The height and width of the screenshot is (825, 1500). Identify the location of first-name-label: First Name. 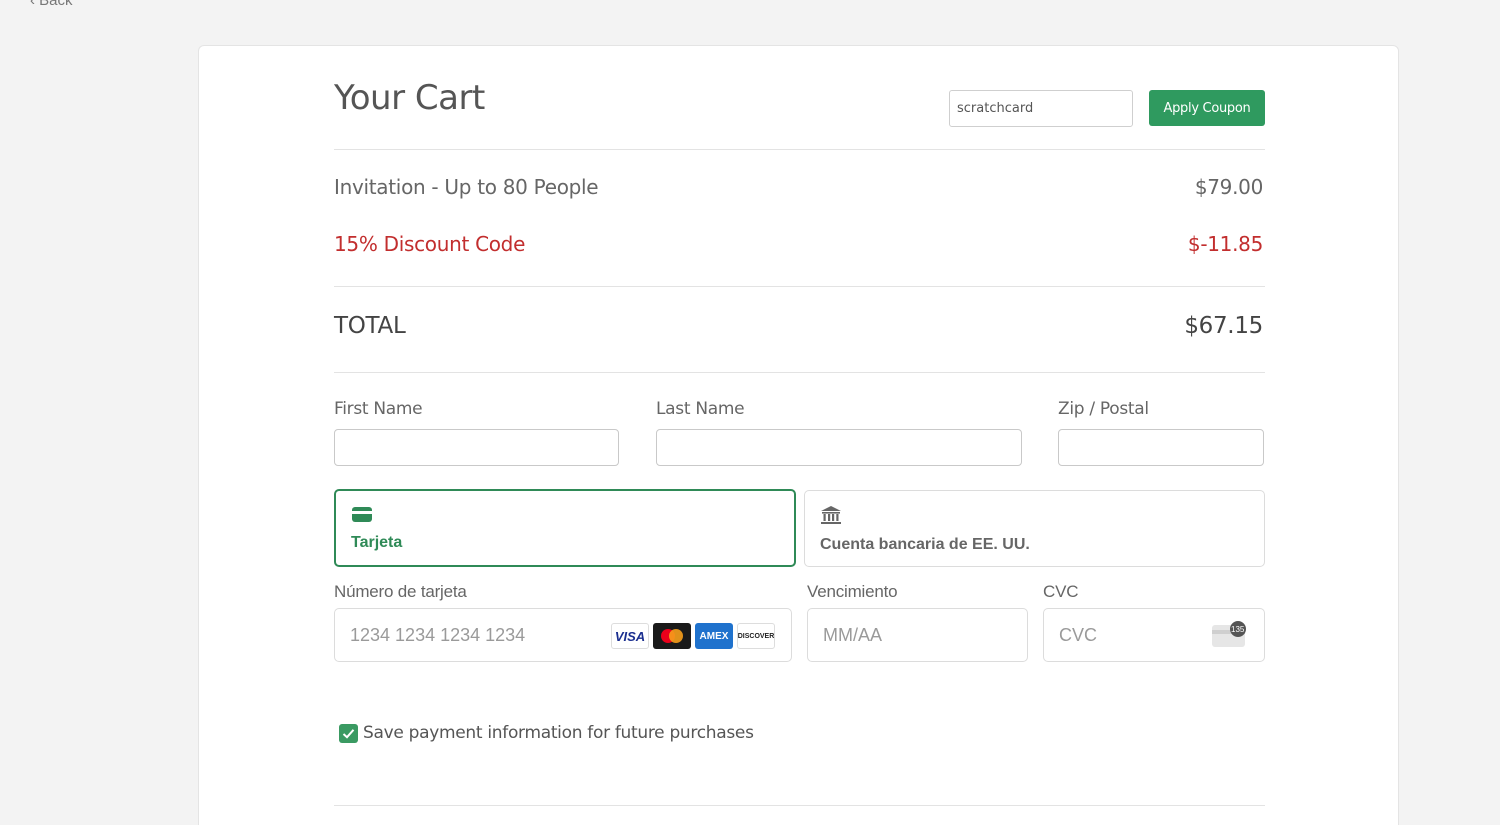
(378, 409).